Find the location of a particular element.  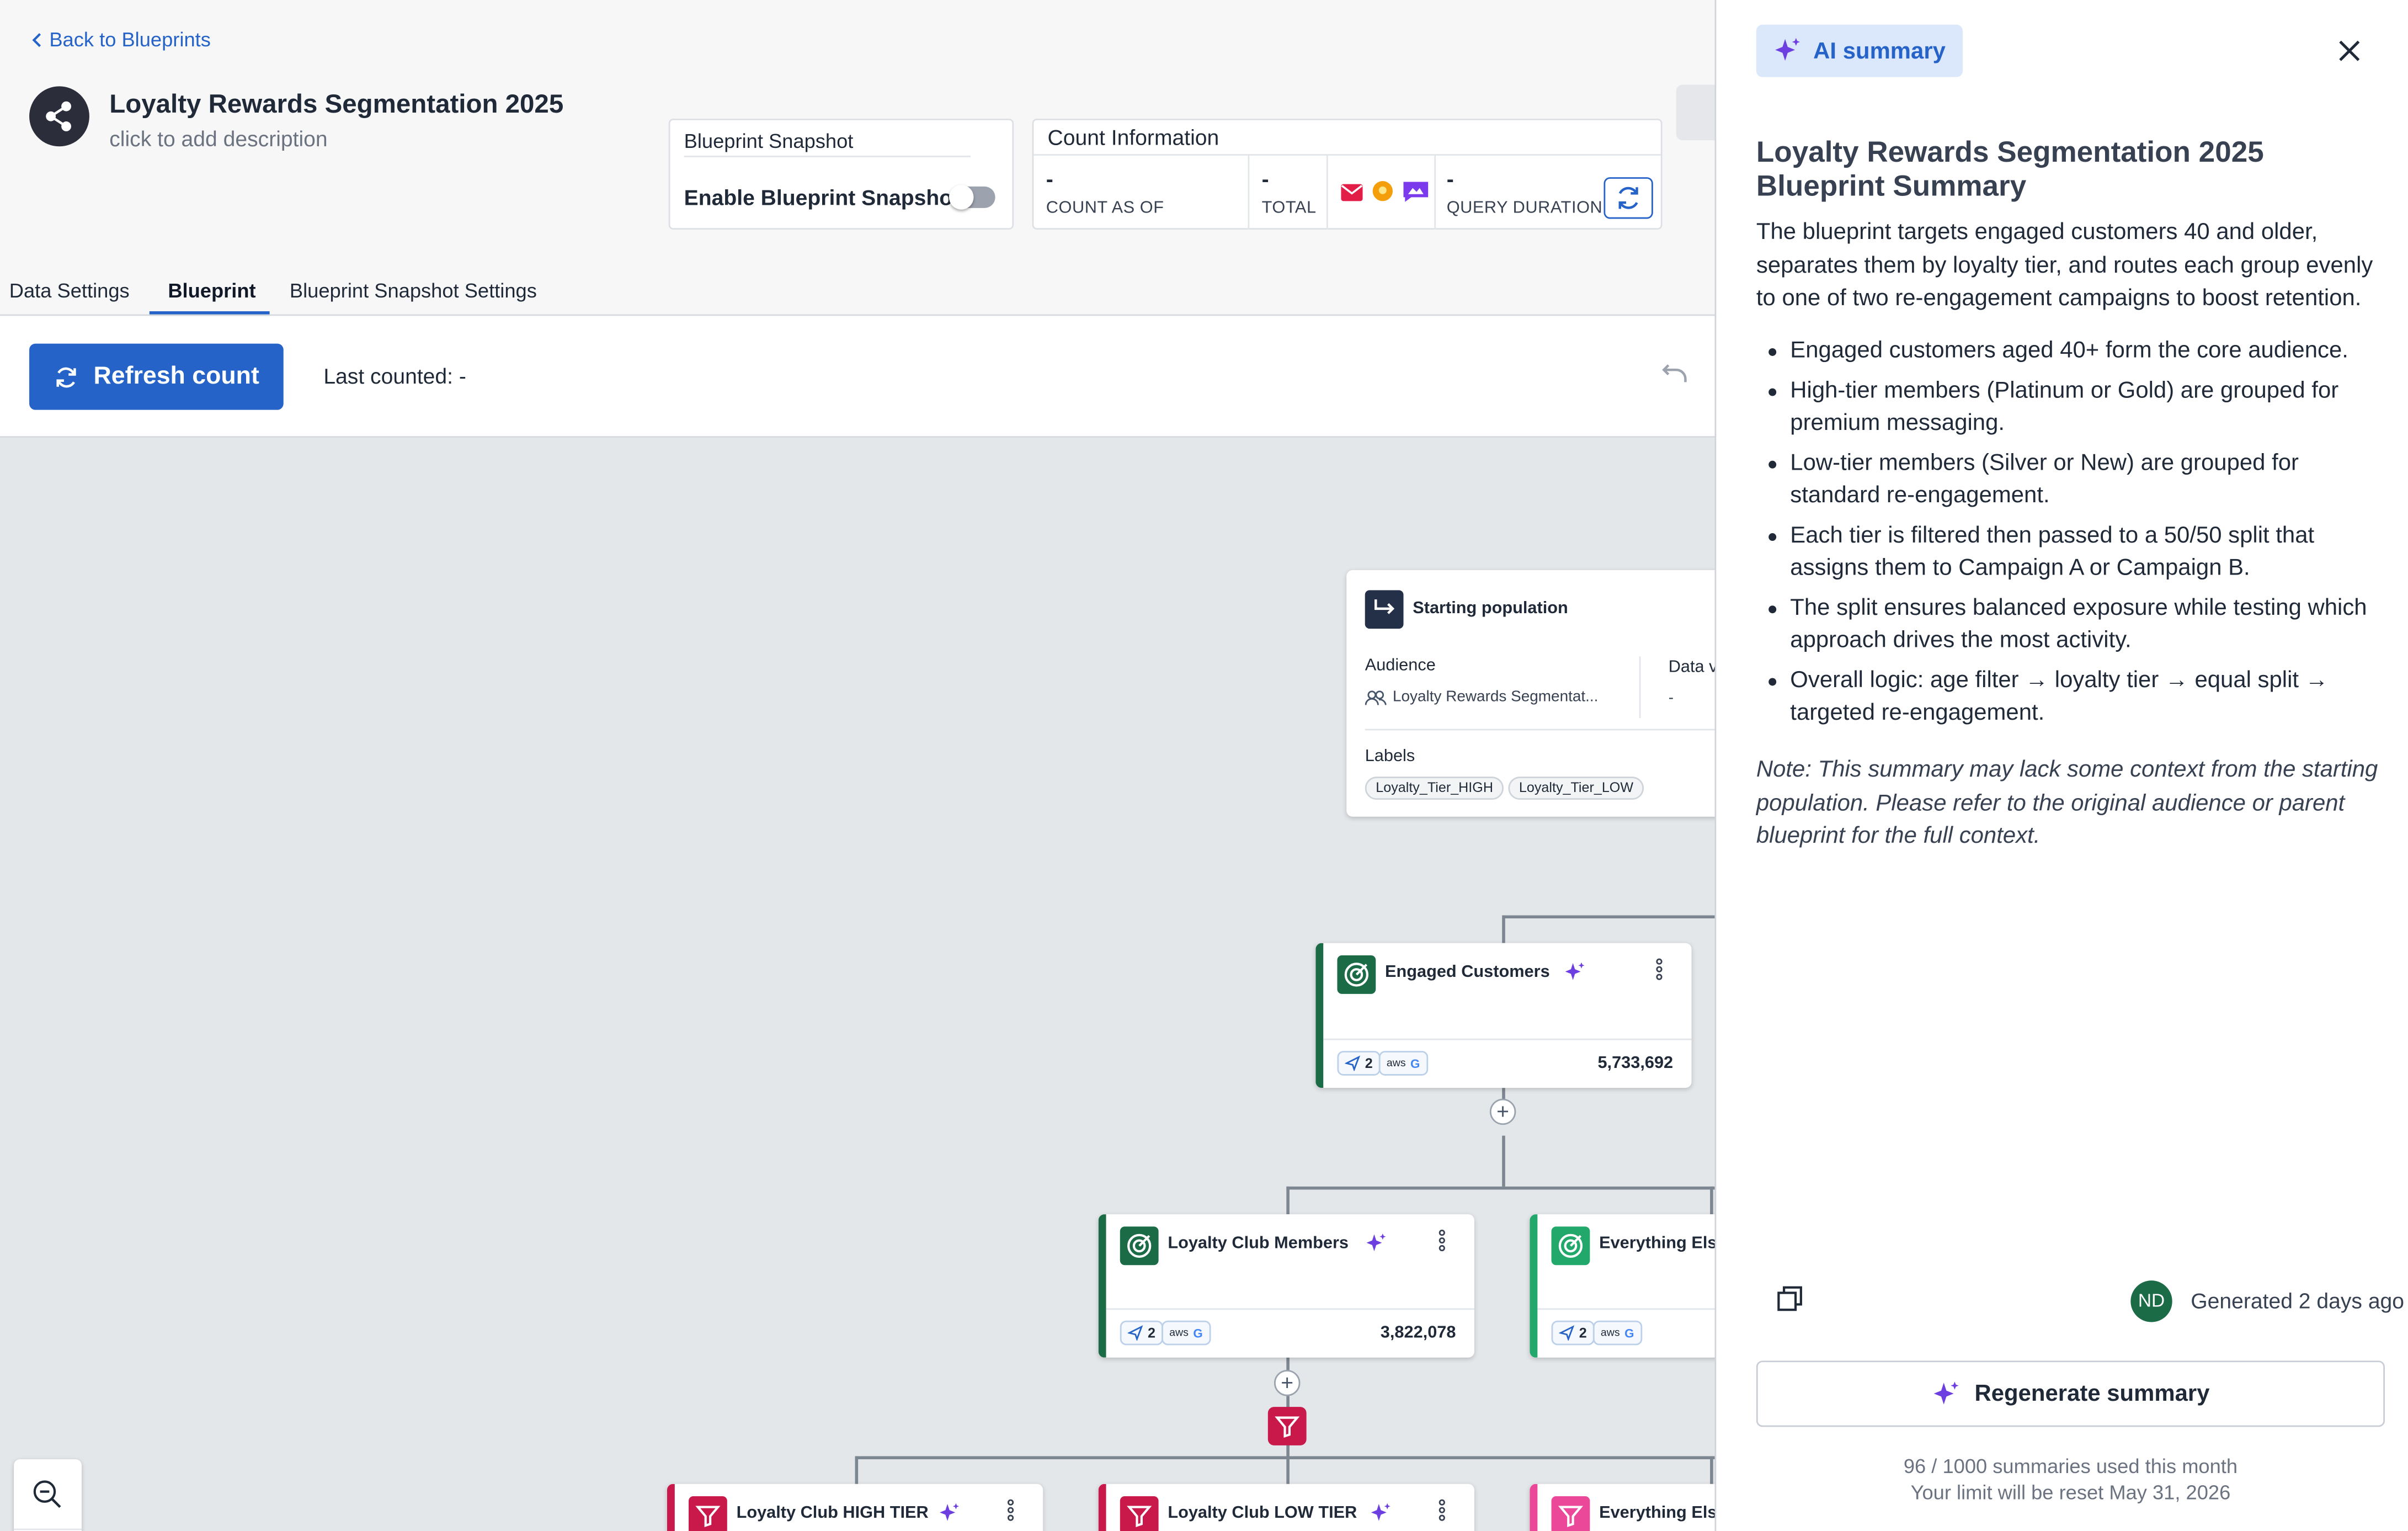

refresh-count-info-button is located at coordinates (1628, 198).